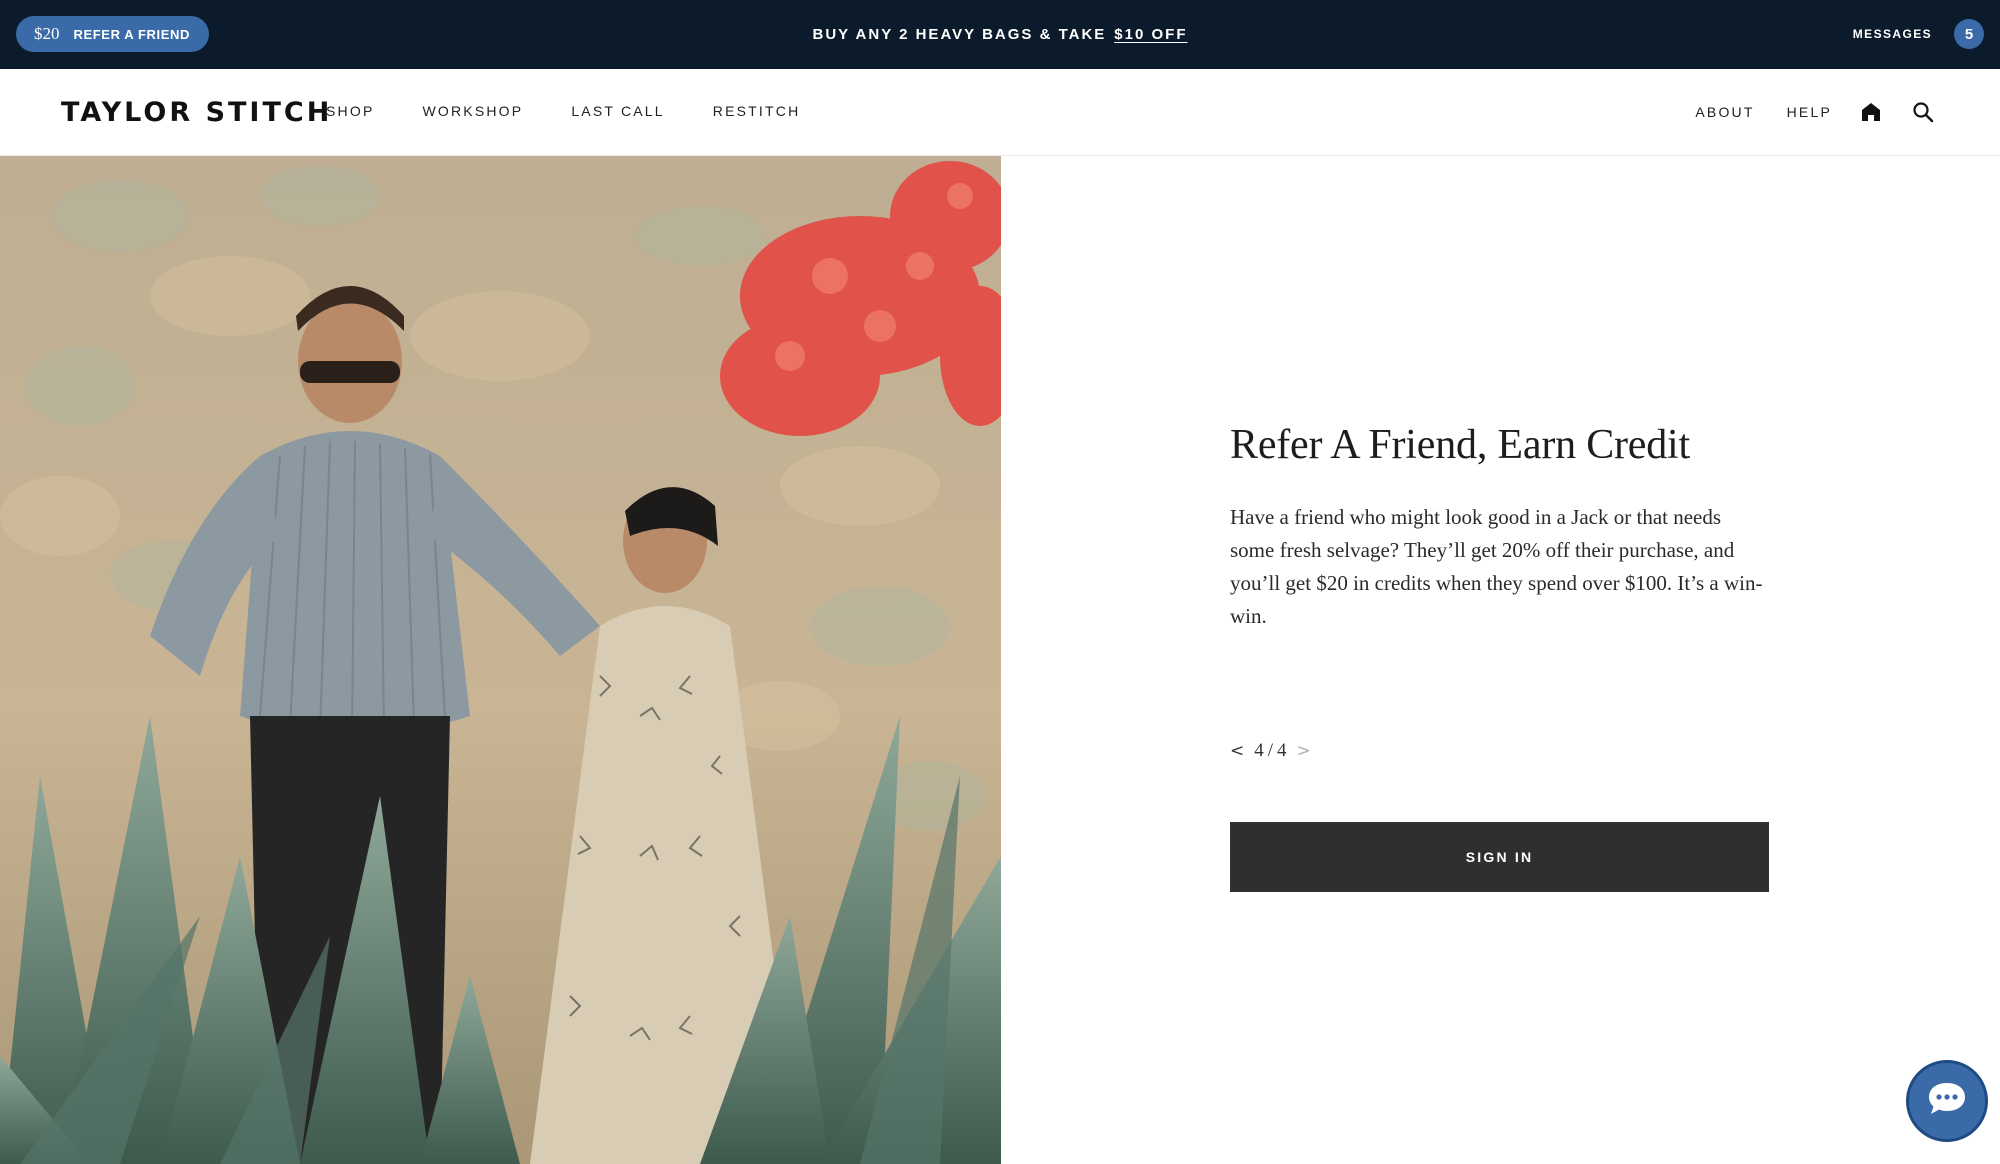 This screenshot has height=1164, width=2000. What do you see at coordinates (1923, 112) in the screenshot?
I see `search-icon` at bounding box center [1923, 112].